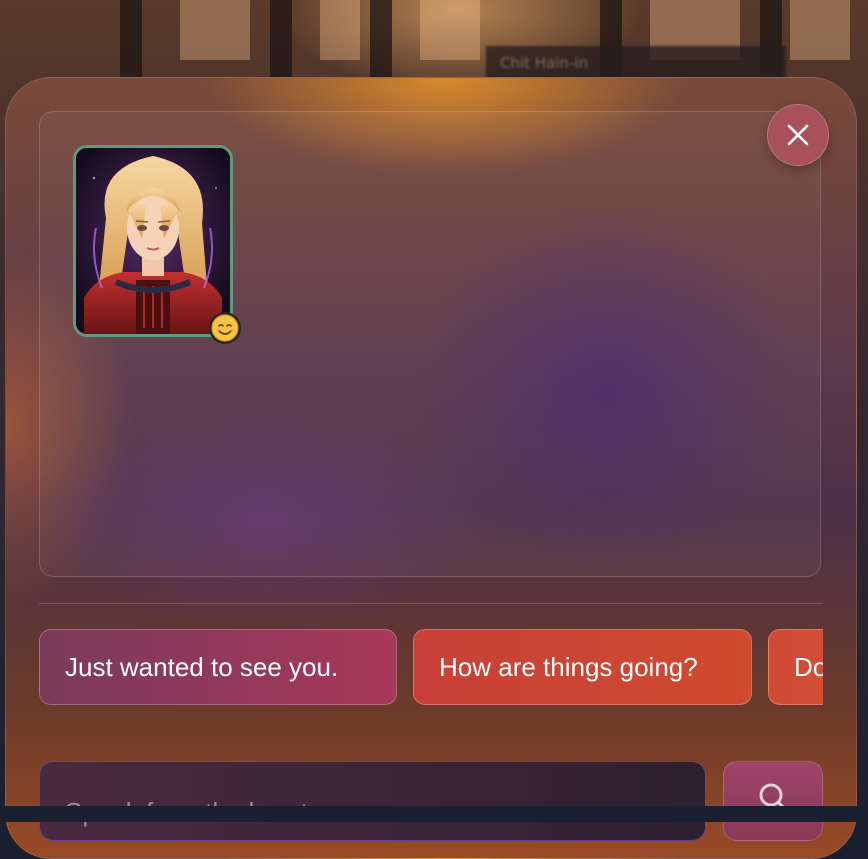 This screenshot has height=859, width=868. I want to click on mood-badge, so click(225, 328).